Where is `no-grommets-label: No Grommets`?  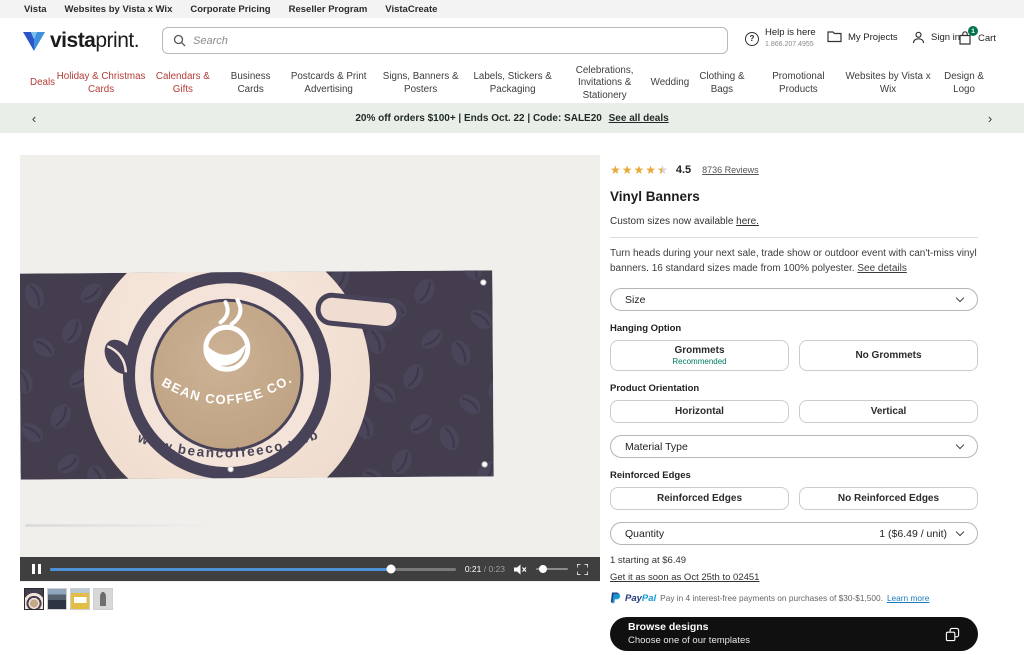 no-grommets-label: No Grommets is located at coordinates (888, 355).